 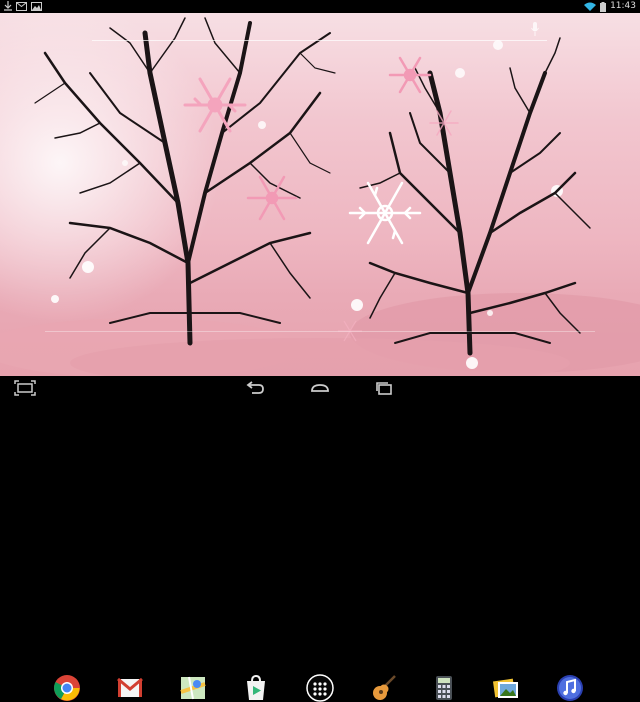 I want to click on status-time: 11:43, so click(x=623, y=6).